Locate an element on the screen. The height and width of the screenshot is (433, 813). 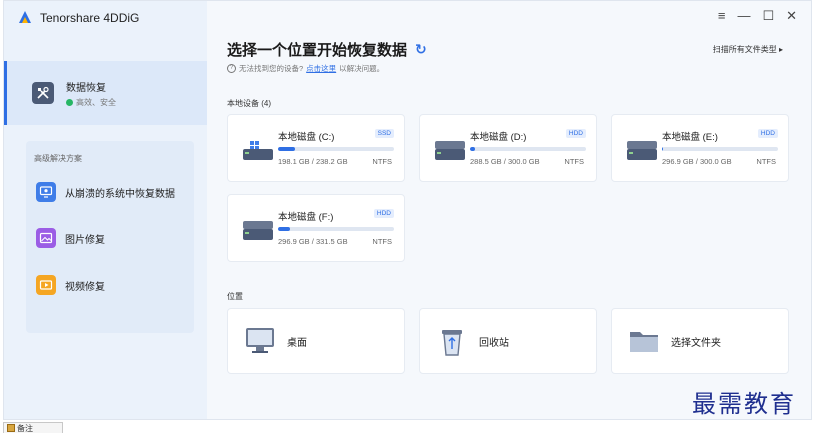
recycle-bin-icon is located at coordinates (452, 341).